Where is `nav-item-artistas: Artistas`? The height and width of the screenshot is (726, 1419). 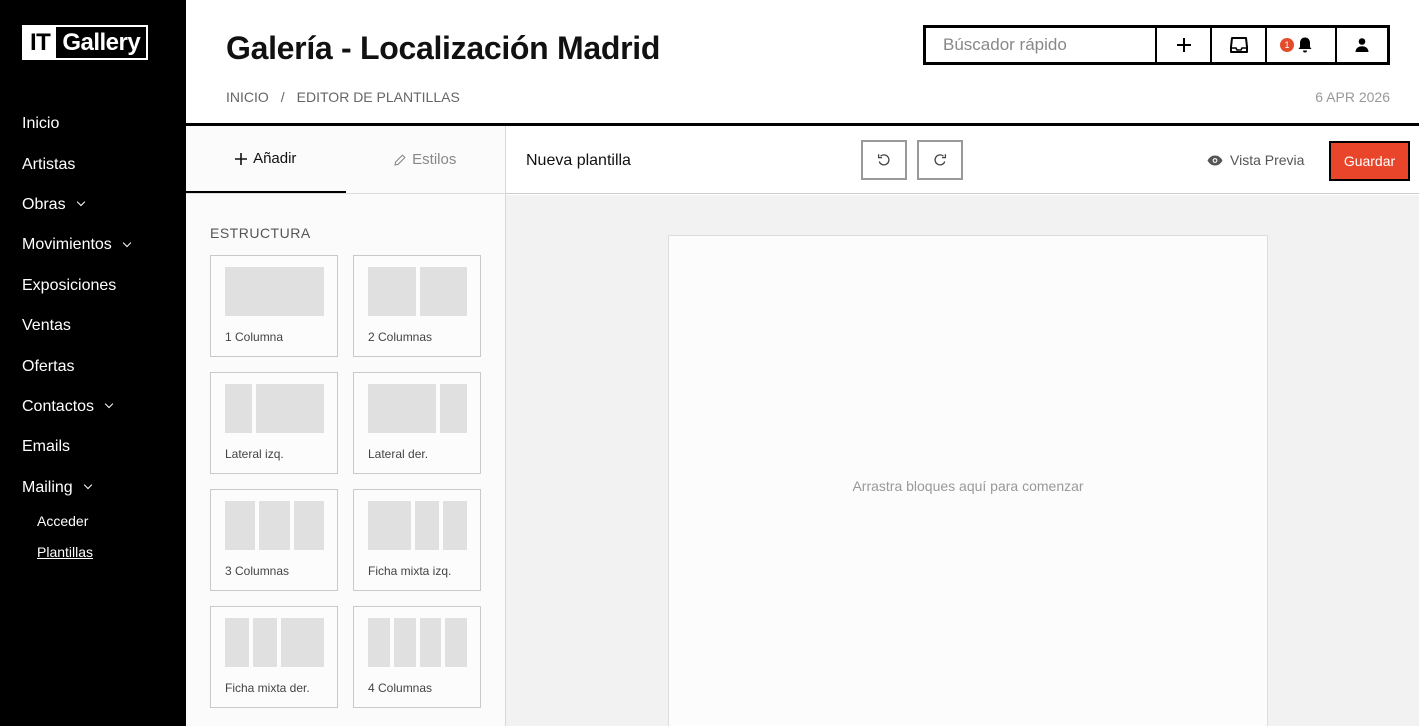 nav-item-artistas: Artistas is located at coordinates (76, 164).